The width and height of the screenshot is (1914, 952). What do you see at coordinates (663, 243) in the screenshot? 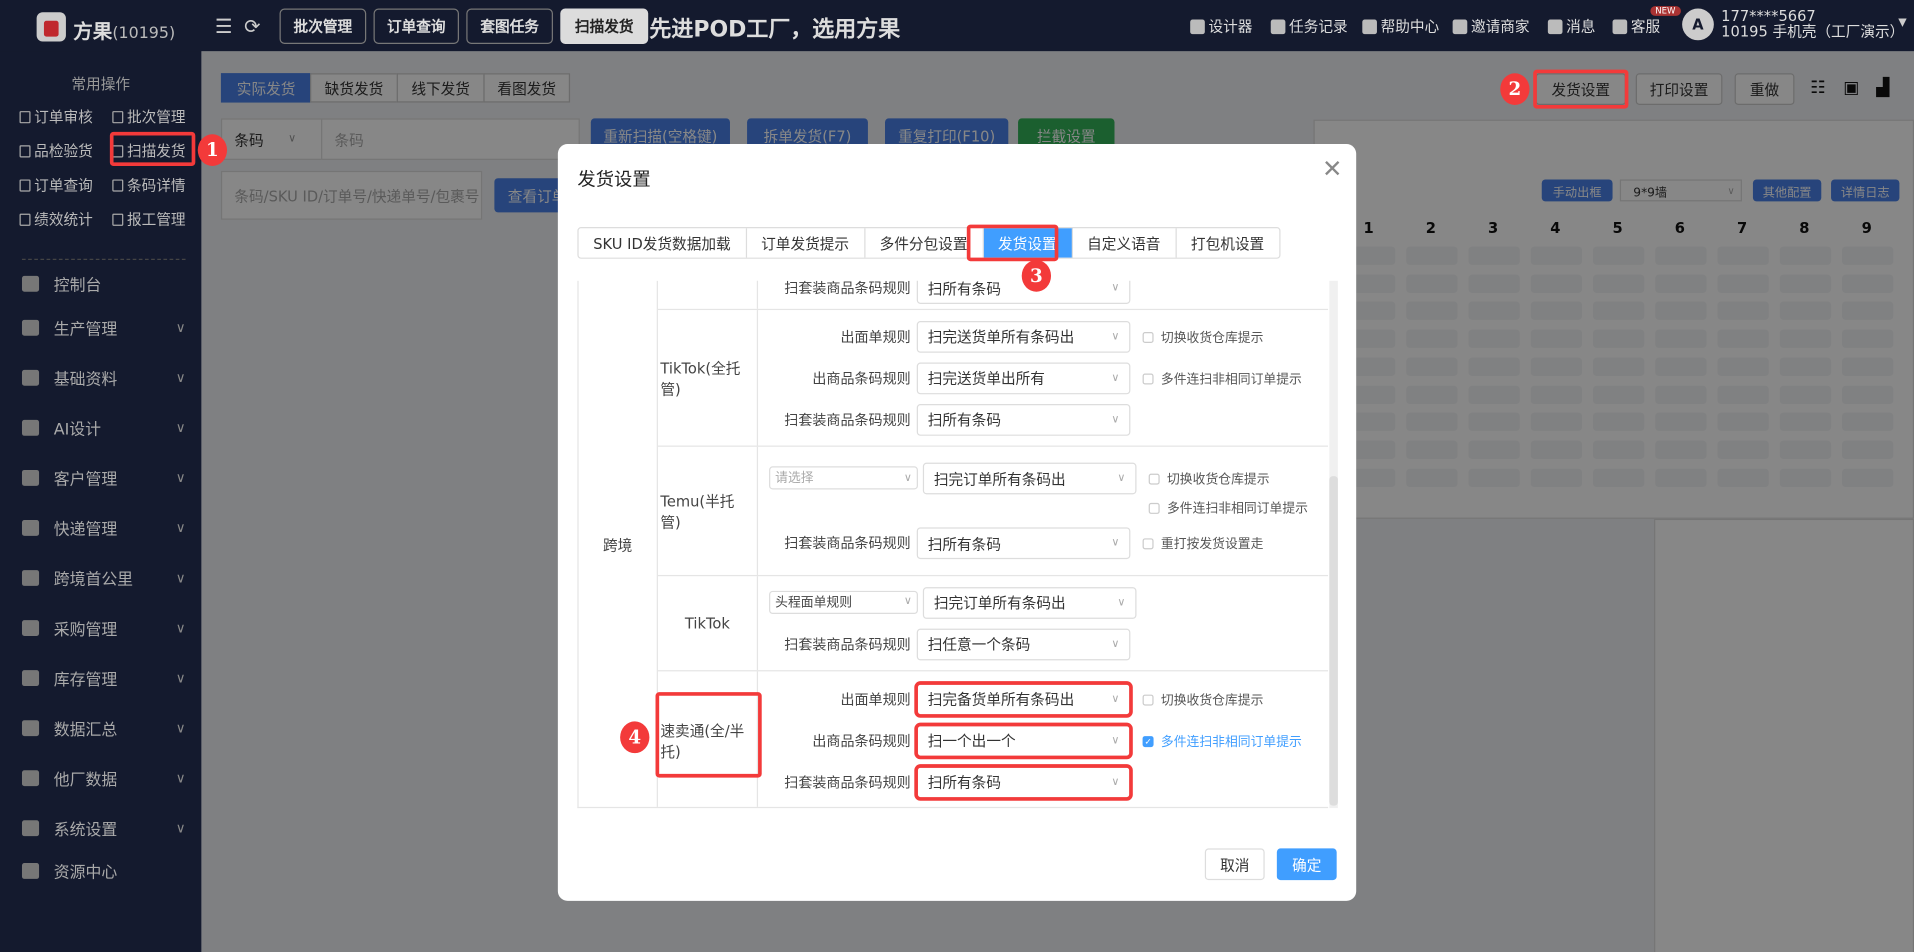
I see `dialog-tab-0: SKU ID发货数据加载` at bounding box center [663, 243].